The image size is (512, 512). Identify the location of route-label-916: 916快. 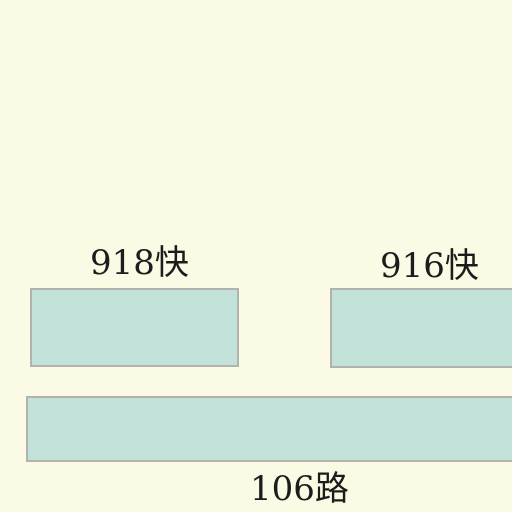
(429, 266).